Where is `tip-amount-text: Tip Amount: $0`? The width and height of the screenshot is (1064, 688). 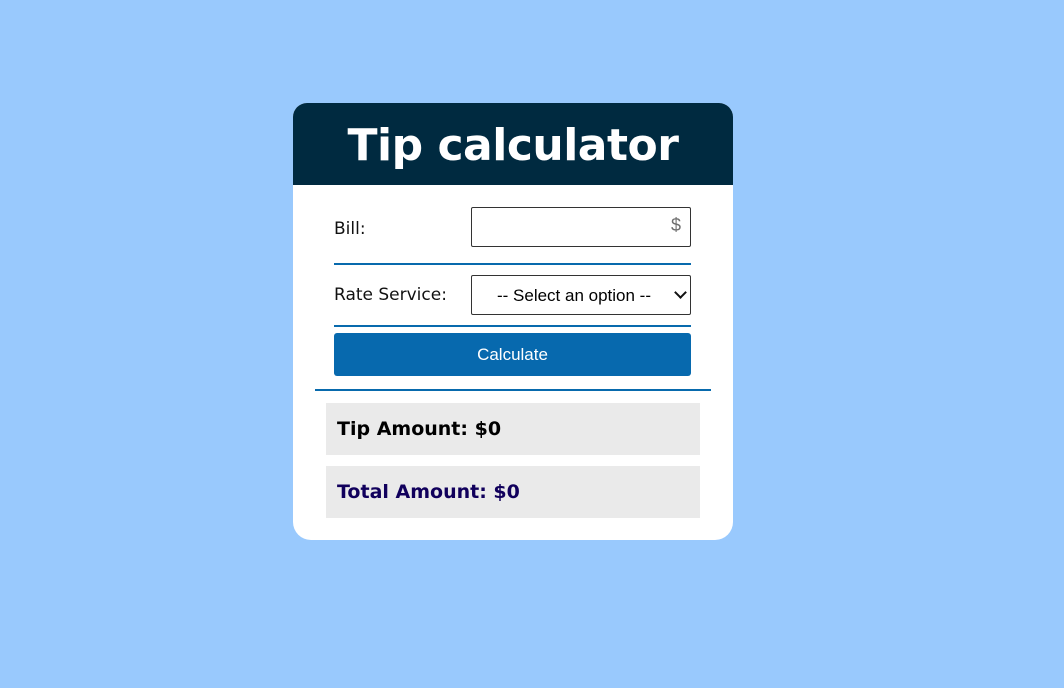
tip-amount-text: Tip Amount: $0 is located at coordinates (419, 429).